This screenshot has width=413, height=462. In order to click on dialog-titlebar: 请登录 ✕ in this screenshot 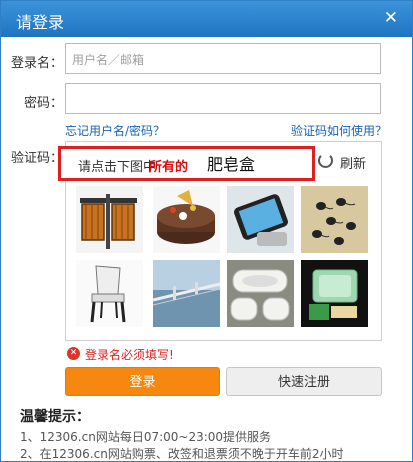, I will do `click(206, 19)`.